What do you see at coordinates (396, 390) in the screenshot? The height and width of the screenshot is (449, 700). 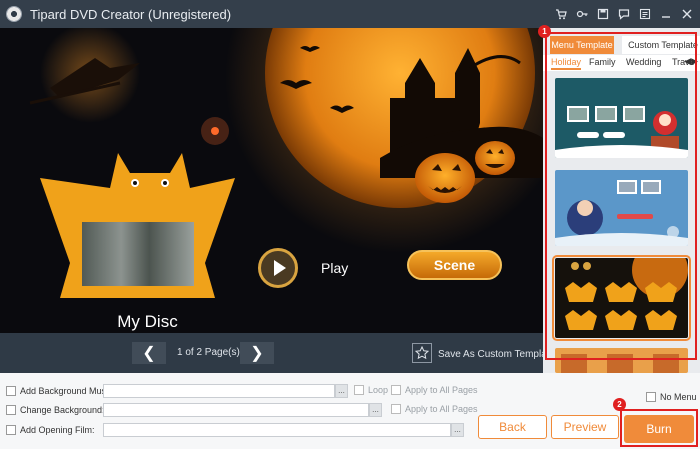 I see `apply-all-music-checkbox` at bounding box center [396, 390].